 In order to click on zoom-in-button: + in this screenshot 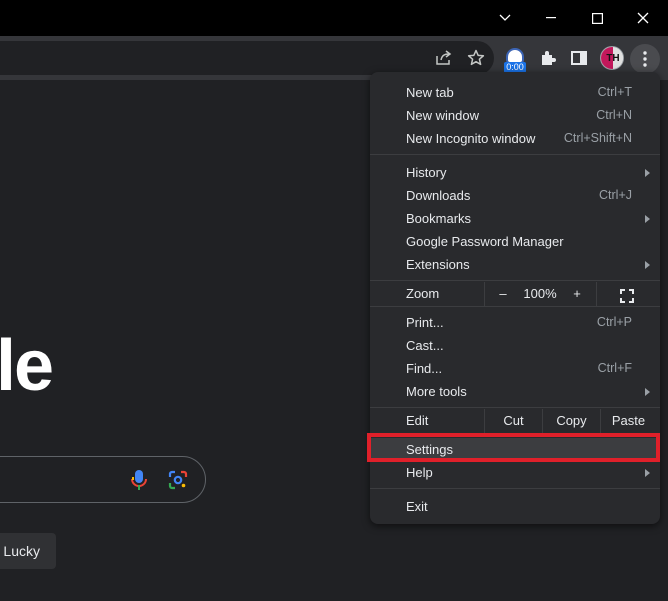, I will do `click(577, 294)`.